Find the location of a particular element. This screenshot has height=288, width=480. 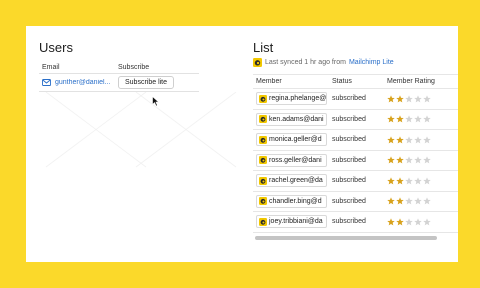

horizontal-scrollbar is located at coordinates (346, 237).